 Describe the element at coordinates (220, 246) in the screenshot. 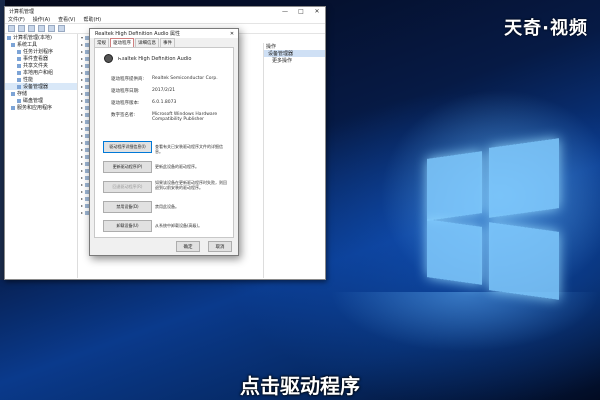

I see `cancel-button: 取消` at that location.